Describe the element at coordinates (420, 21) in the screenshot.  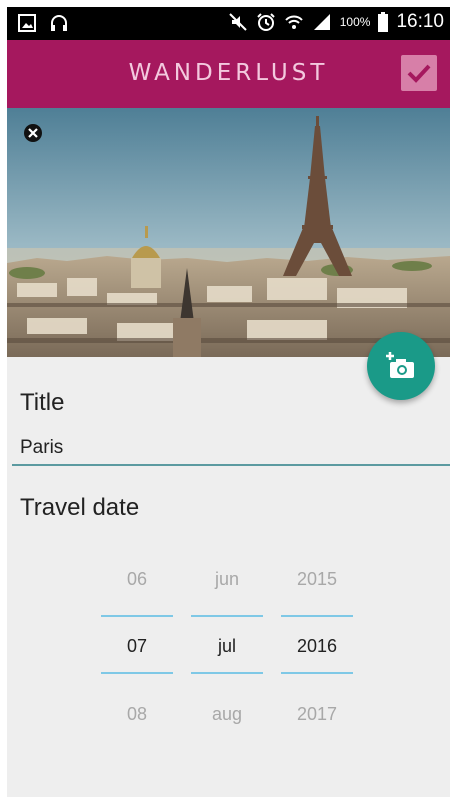
I see `clock: 16:10` at that location.